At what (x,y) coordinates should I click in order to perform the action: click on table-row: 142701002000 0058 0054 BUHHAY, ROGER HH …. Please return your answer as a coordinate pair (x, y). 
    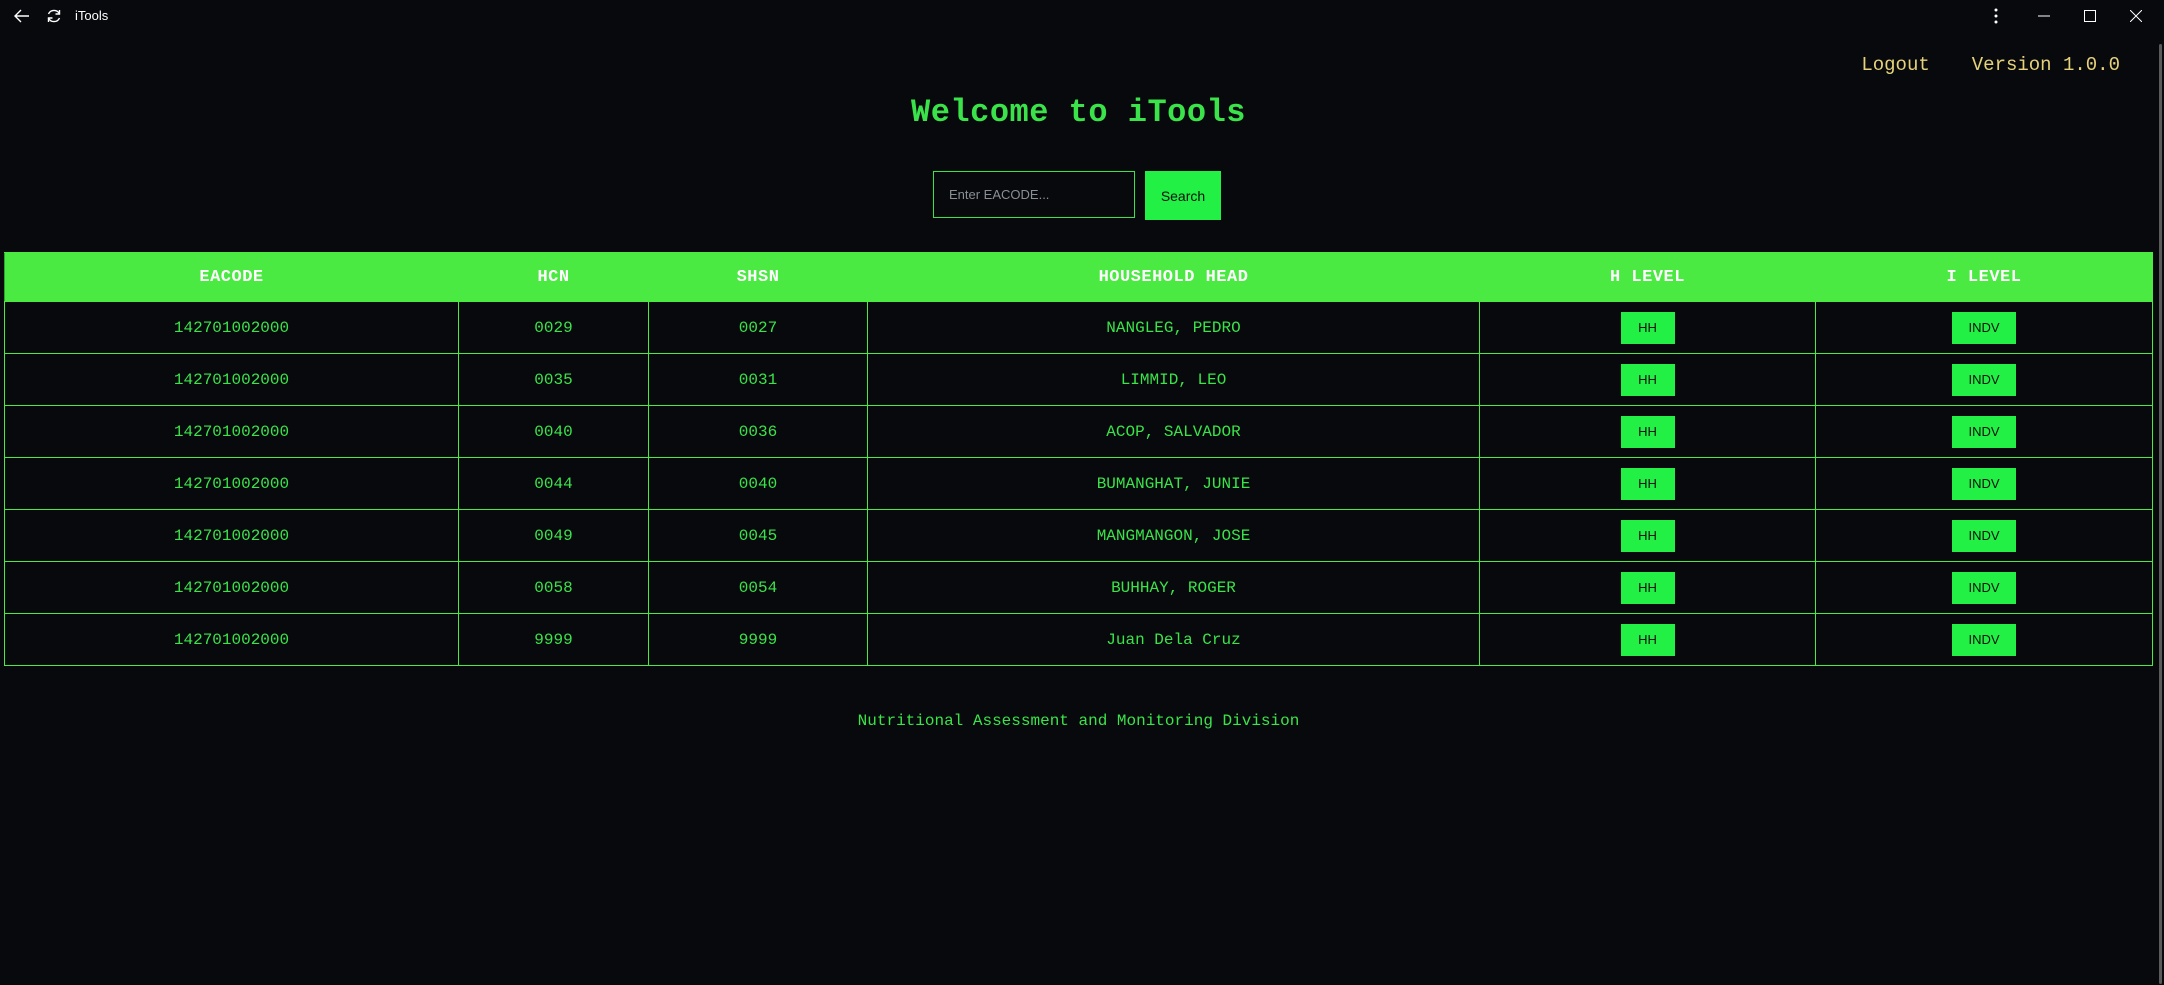
    Looking at the image, I should click on (1078, 587).